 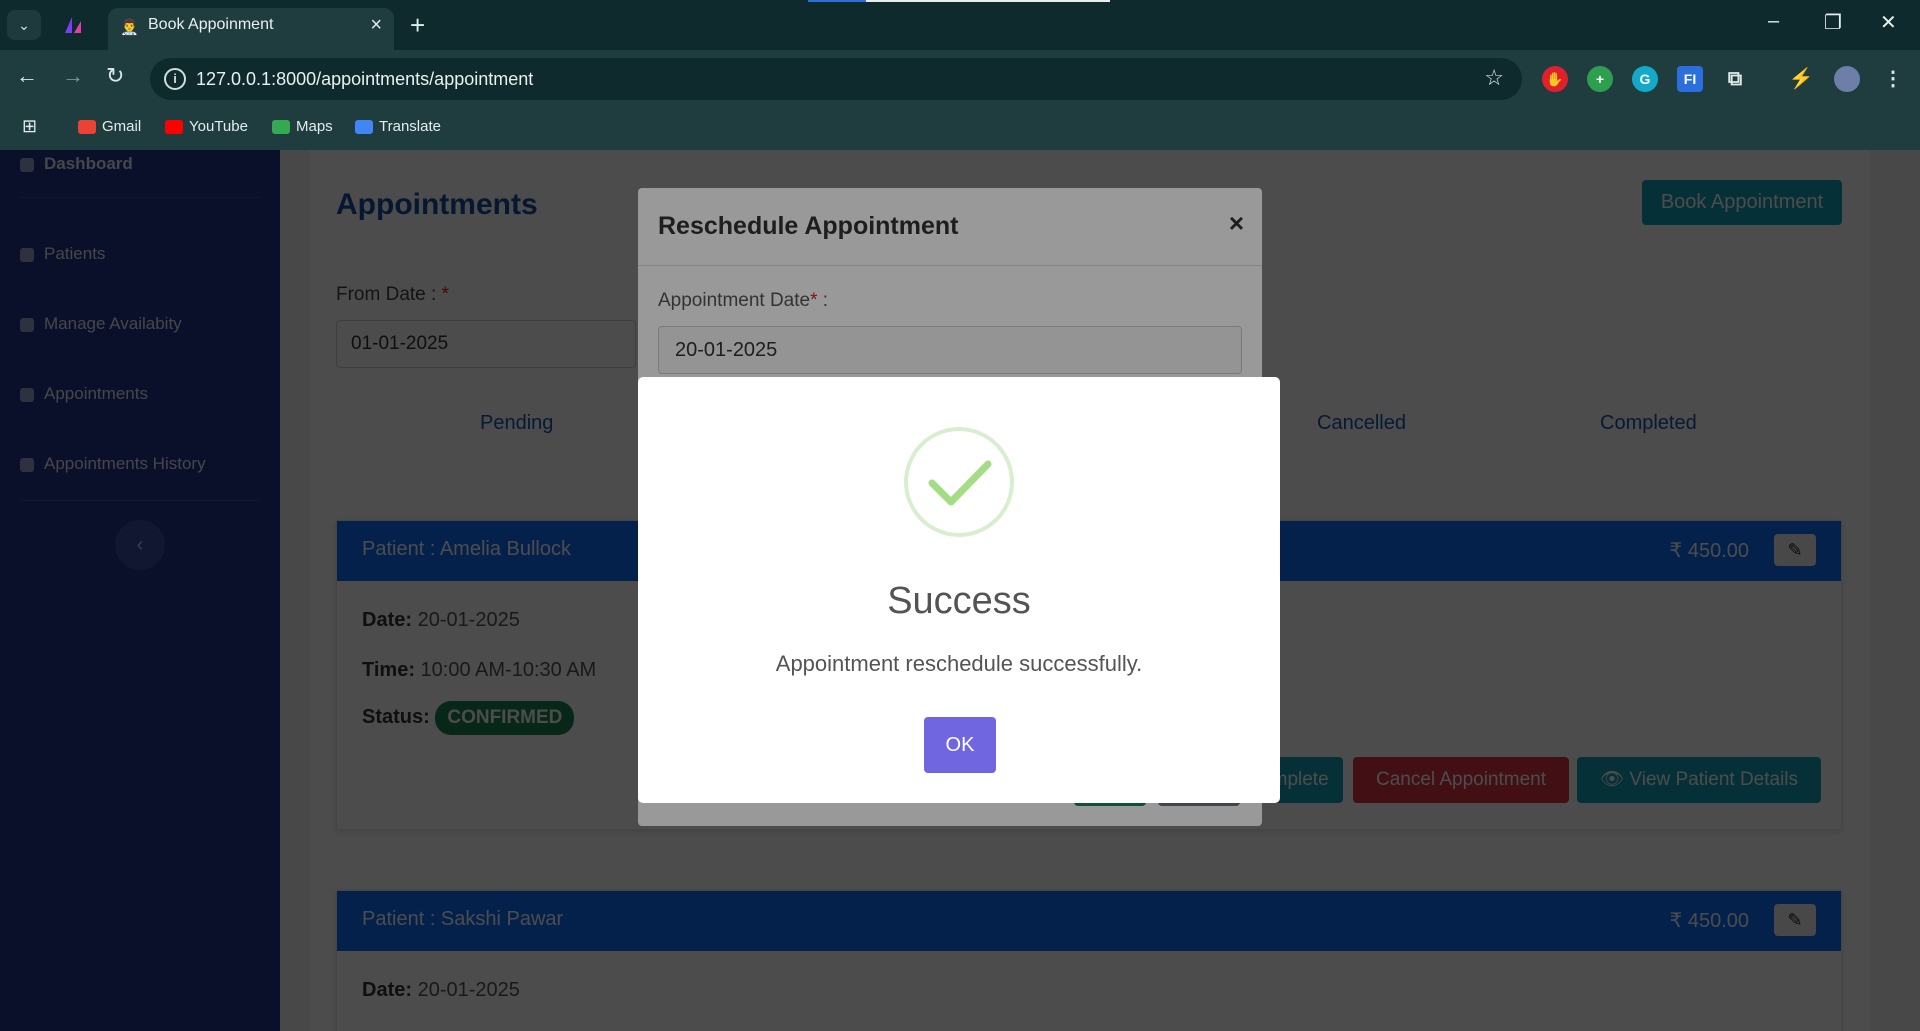 I want to click on dialog-message: Appointment reschedule successfully., so click(x=959, y=663).